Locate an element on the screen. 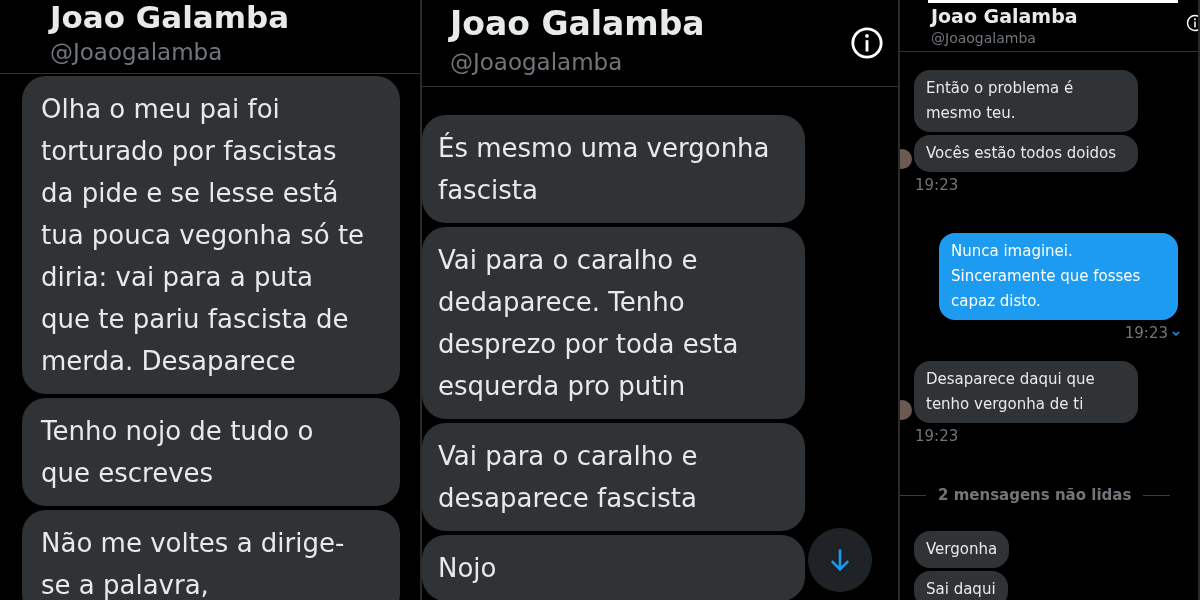 The height and width of the screenshot is (600, 1200). received-message: Desaparece daqui que tenho vergonha de ti is located at coordinates (1026, 392).